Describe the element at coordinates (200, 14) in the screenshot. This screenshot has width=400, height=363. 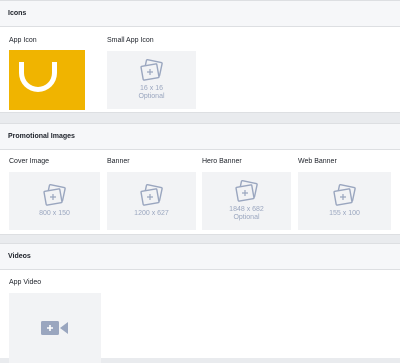
I see `section-header-icons: Icons` at that location.